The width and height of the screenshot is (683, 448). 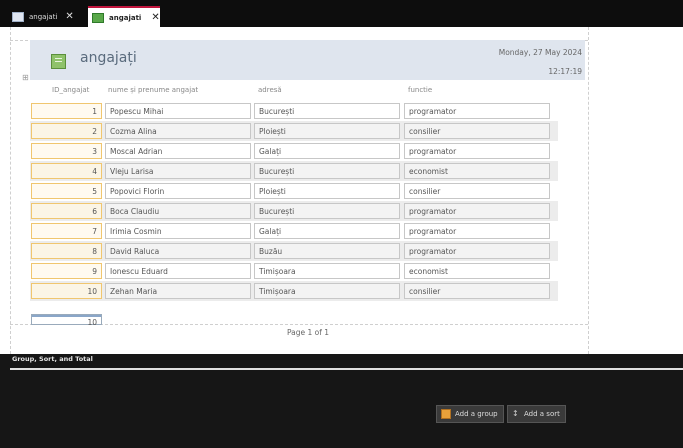 I want to click on table-row: 4 Vleju Larisa București economist, so click(x=294, y=171).